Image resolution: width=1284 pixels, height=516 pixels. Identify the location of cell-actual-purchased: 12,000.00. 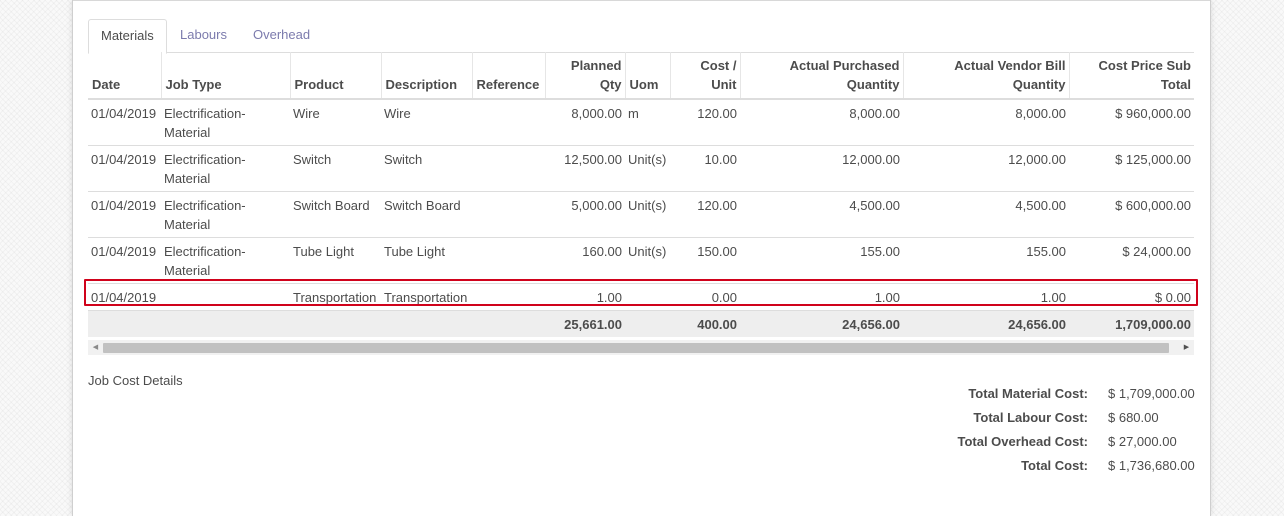
(821, 168).